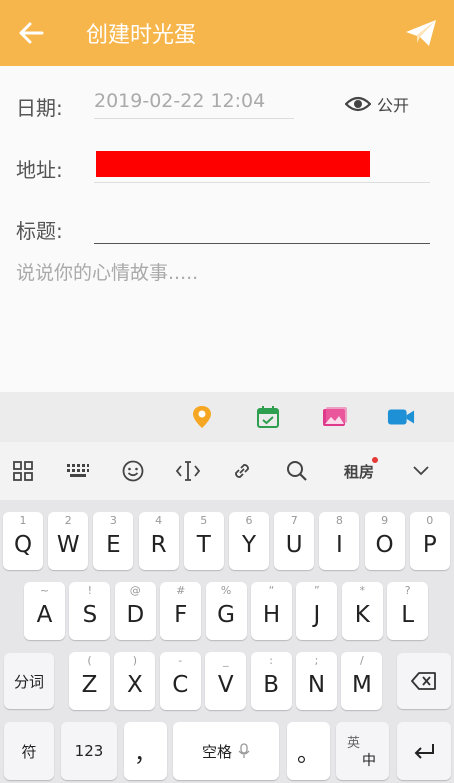 This screenshot has width=454, height=783. Describe the element at coordinates (339, 545) in the screenshot. I see `key-label: I` at that location.